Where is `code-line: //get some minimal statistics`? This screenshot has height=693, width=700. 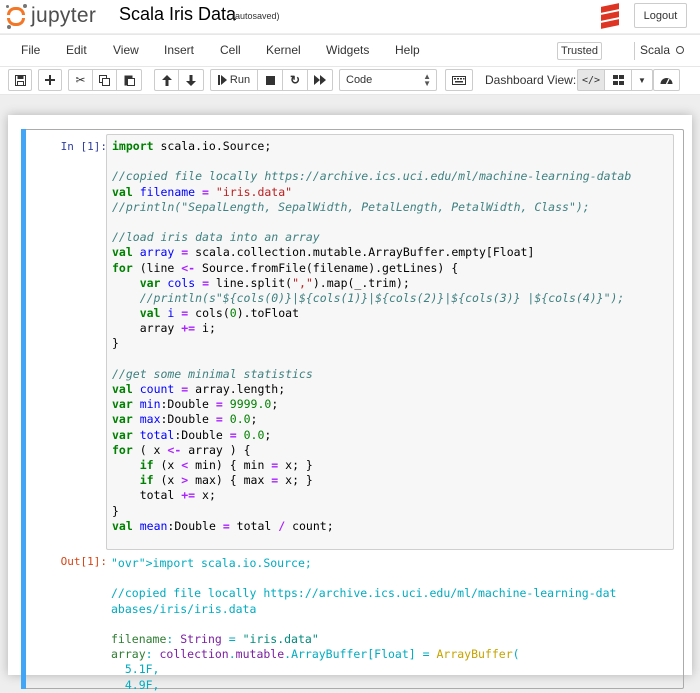
code-line: //get some minimal statistics is located at coordinates (212, 373).